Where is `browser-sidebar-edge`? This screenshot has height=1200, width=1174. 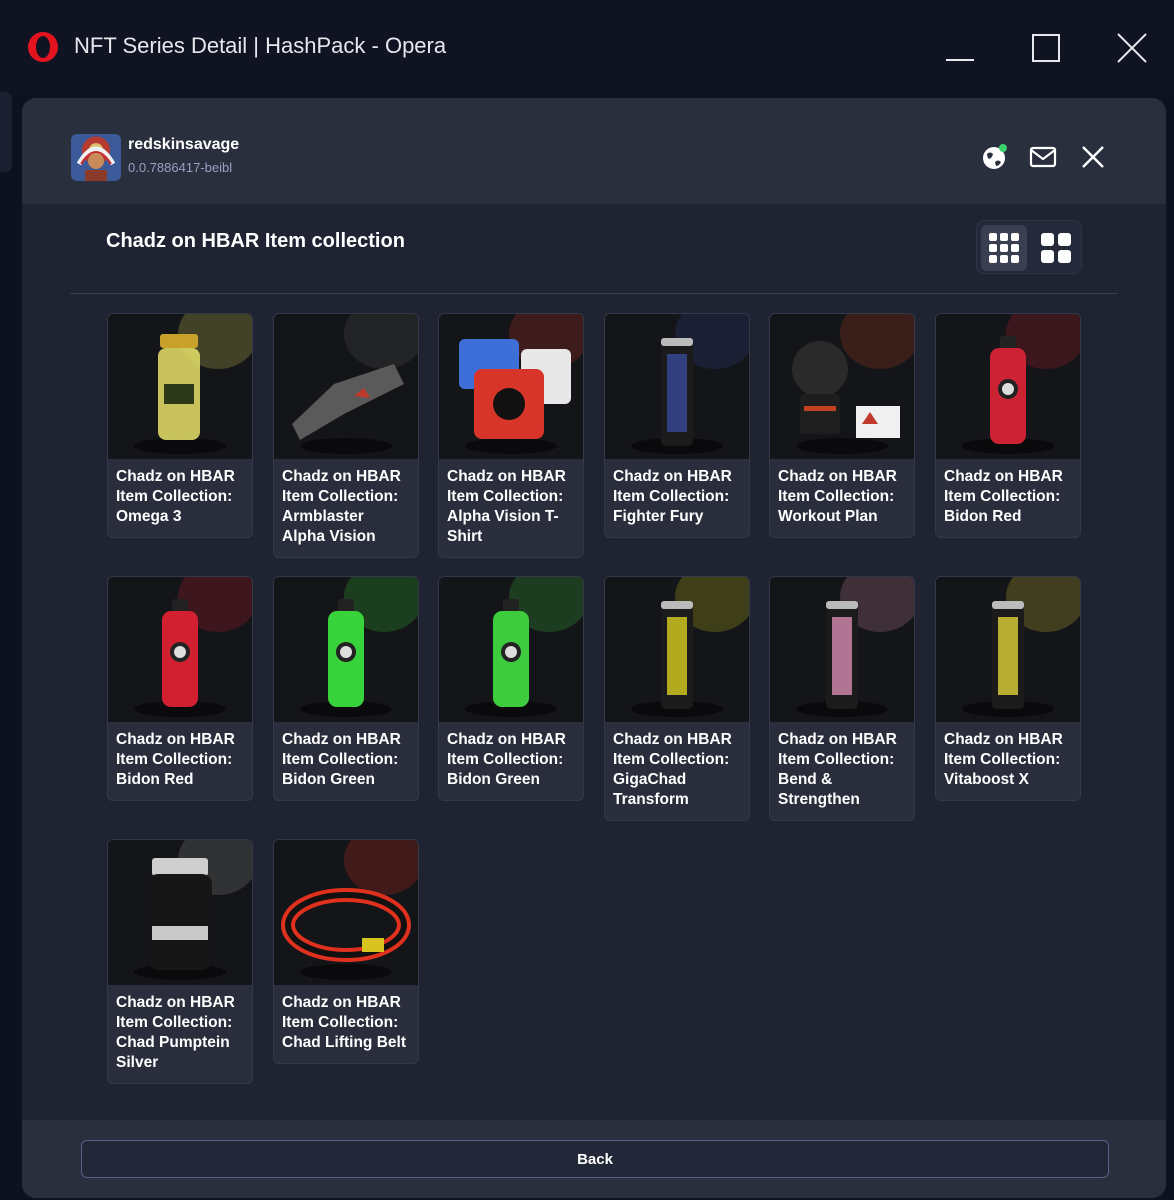 browser-sidebar-edge is located at coordinates (6, 132).